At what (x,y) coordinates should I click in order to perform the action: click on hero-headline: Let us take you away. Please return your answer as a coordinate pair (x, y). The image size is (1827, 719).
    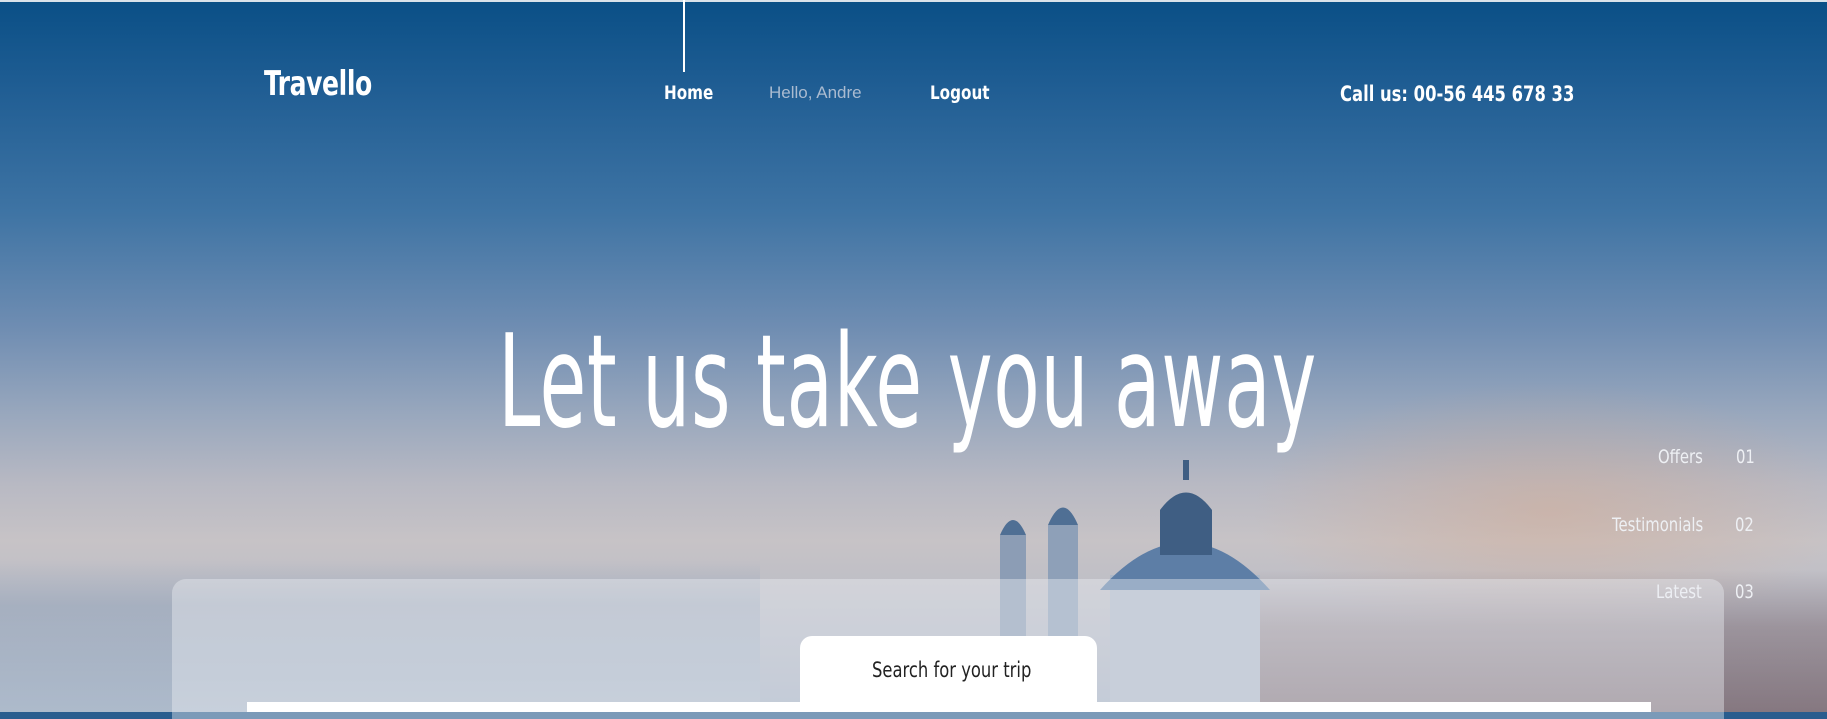
    Looking at the image, I should click on (907, 382).